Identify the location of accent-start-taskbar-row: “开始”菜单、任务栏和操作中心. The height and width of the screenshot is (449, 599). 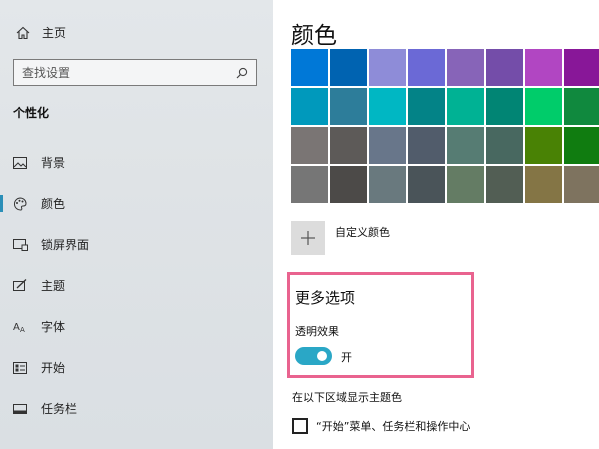
(381, 426).